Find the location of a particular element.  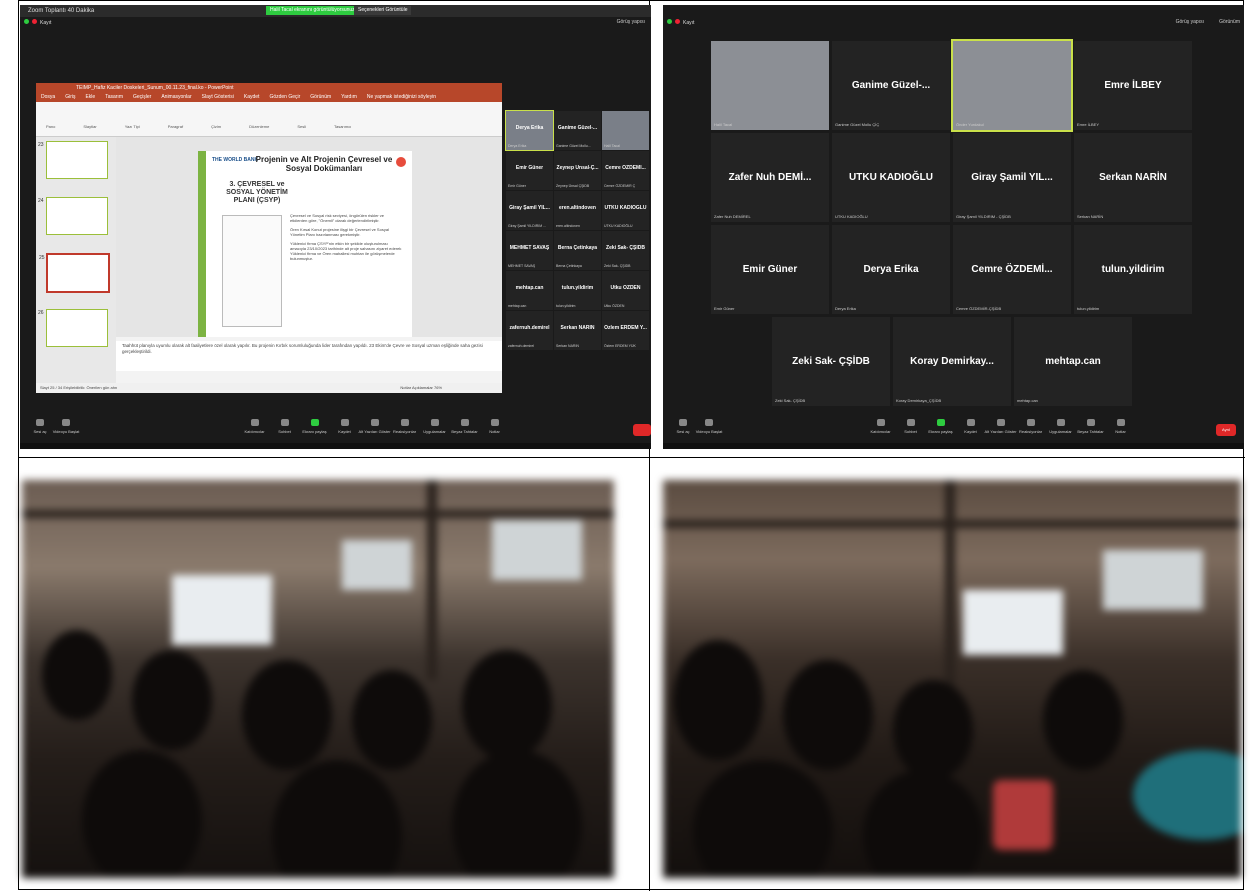

participant-tile: Berna Çetinkaya Berna Çetinkaya is located at coordinates (577, 250).